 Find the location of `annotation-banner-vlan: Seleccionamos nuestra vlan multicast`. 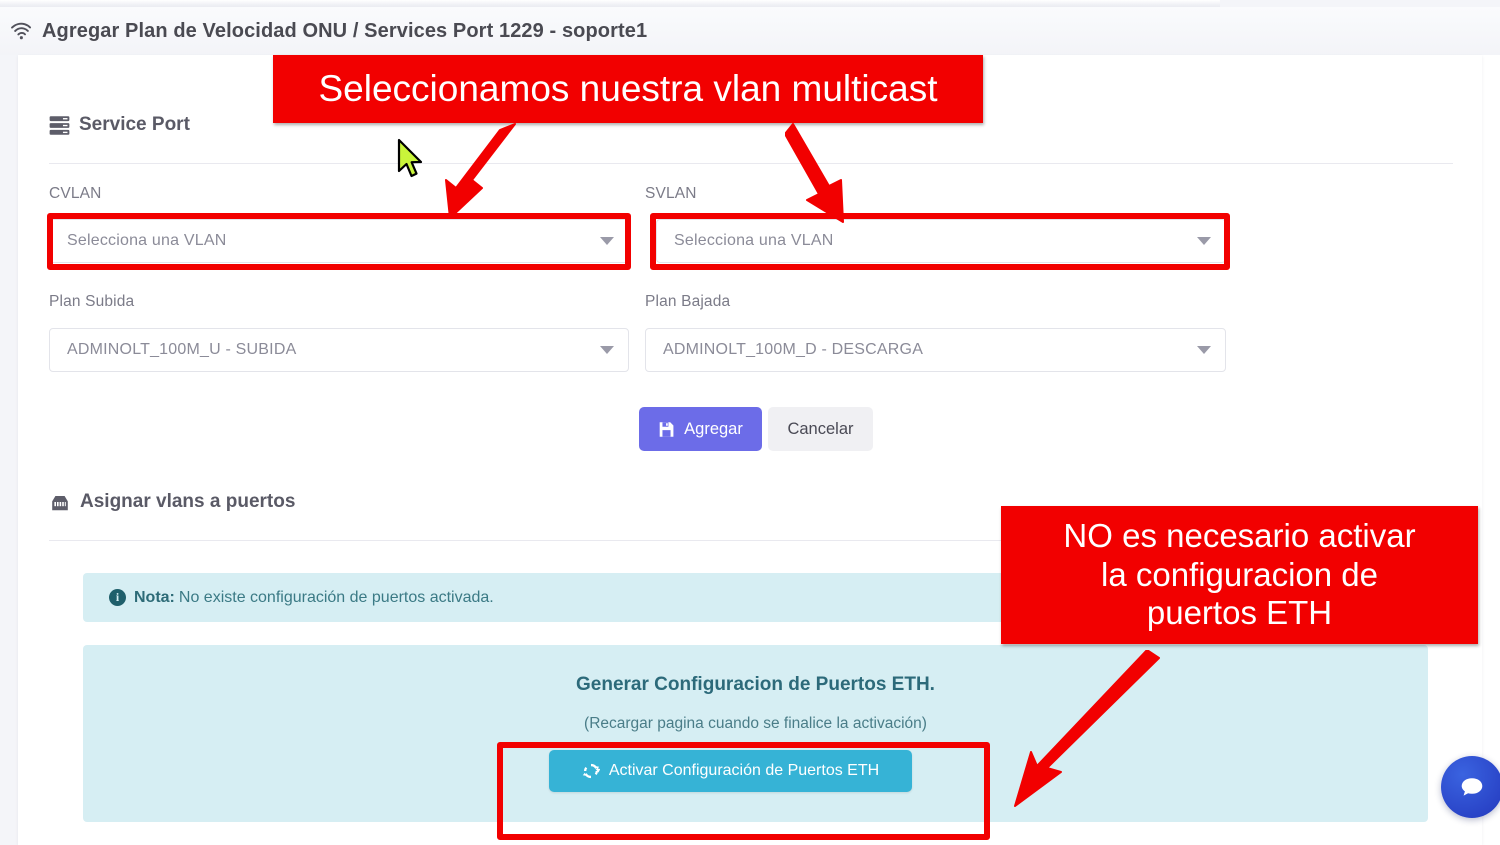

annotation-banner-vlan: Seleccionamos nuestra vlan multicast is located at coordinates (628, 89).